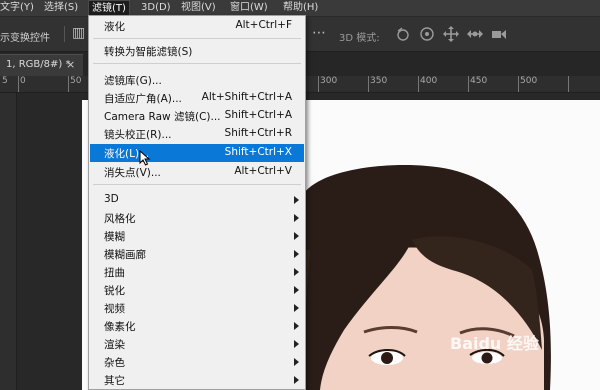 This screenshot has height=390, width=600. Describe the element at coordinates (111, 199) in the screenshot. I see `menu-item-label: 3D` at that location.